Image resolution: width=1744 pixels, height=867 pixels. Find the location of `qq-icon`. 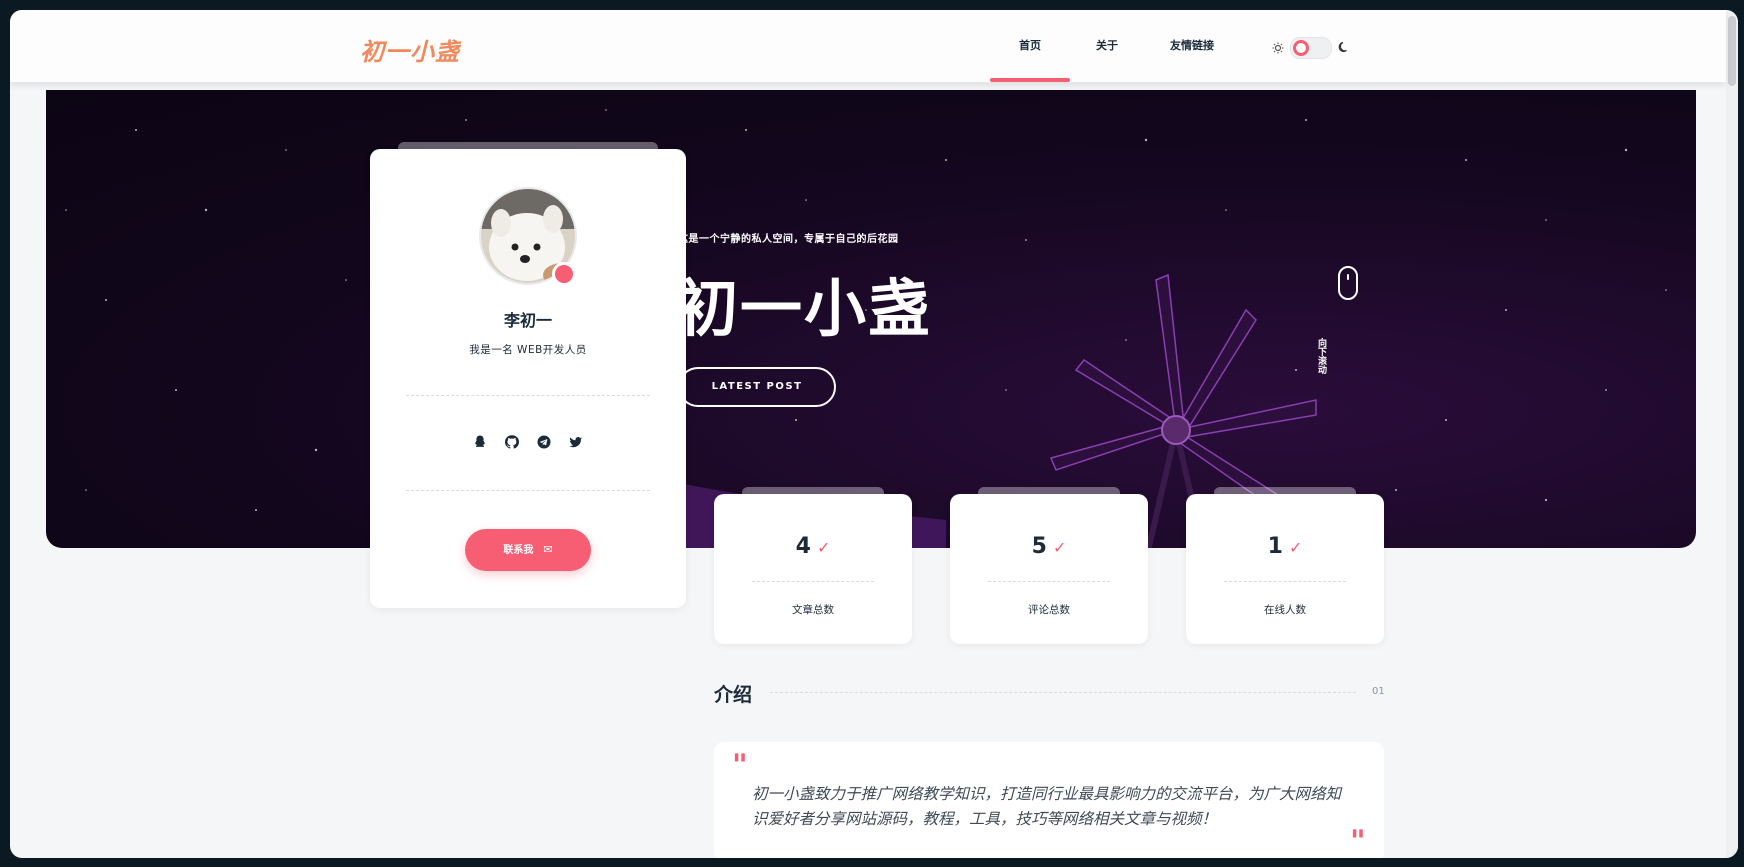

qq-icon is located at coordinates (480, 442).